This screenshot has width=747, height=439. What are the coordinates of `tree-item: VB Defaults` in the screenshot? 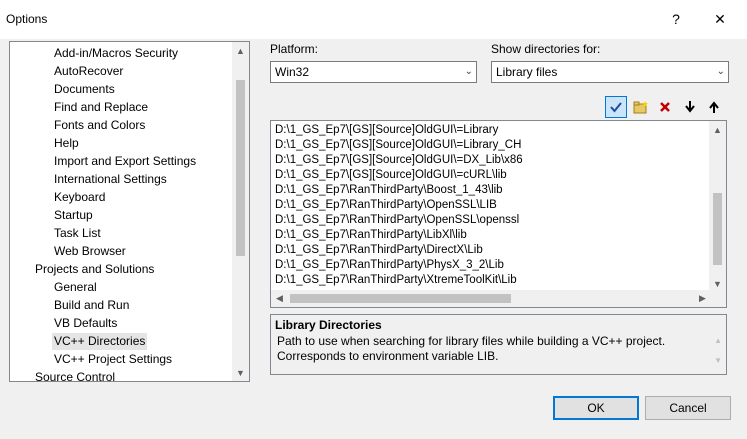 It's located at (85, 323).